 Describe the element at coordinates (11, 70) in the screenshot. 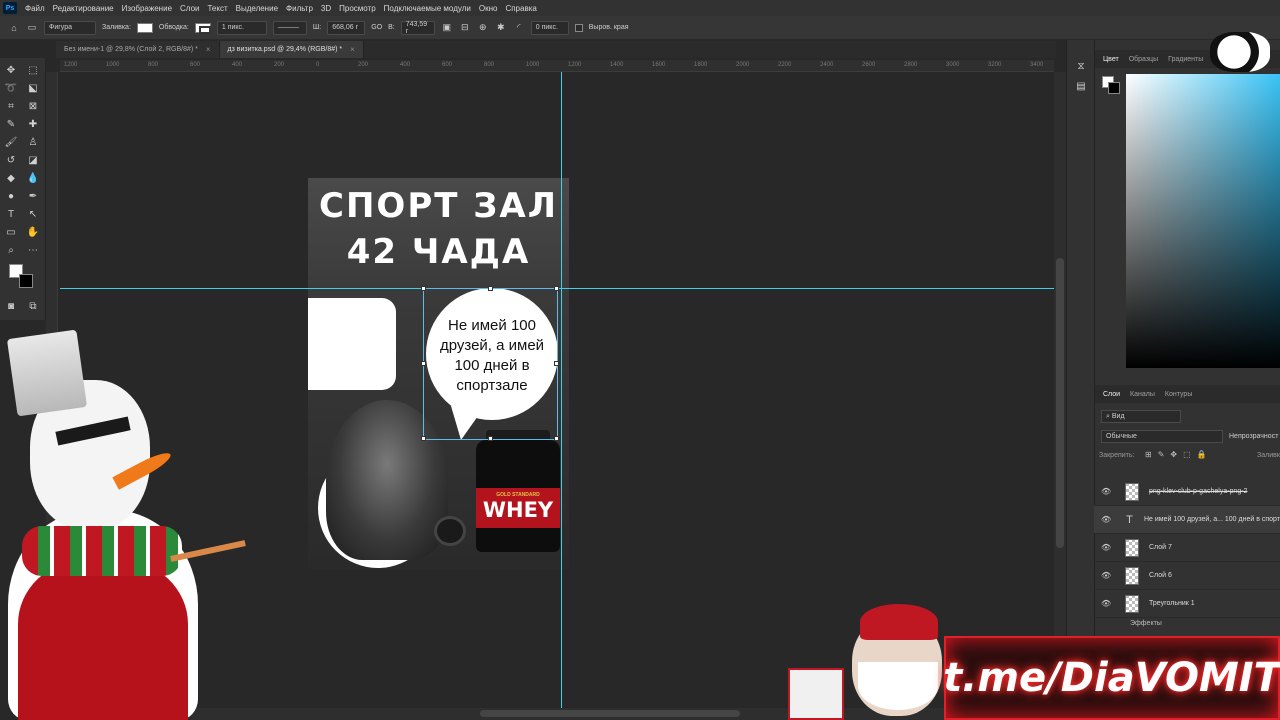

I see `move-tool-icon: ✥` at that location.